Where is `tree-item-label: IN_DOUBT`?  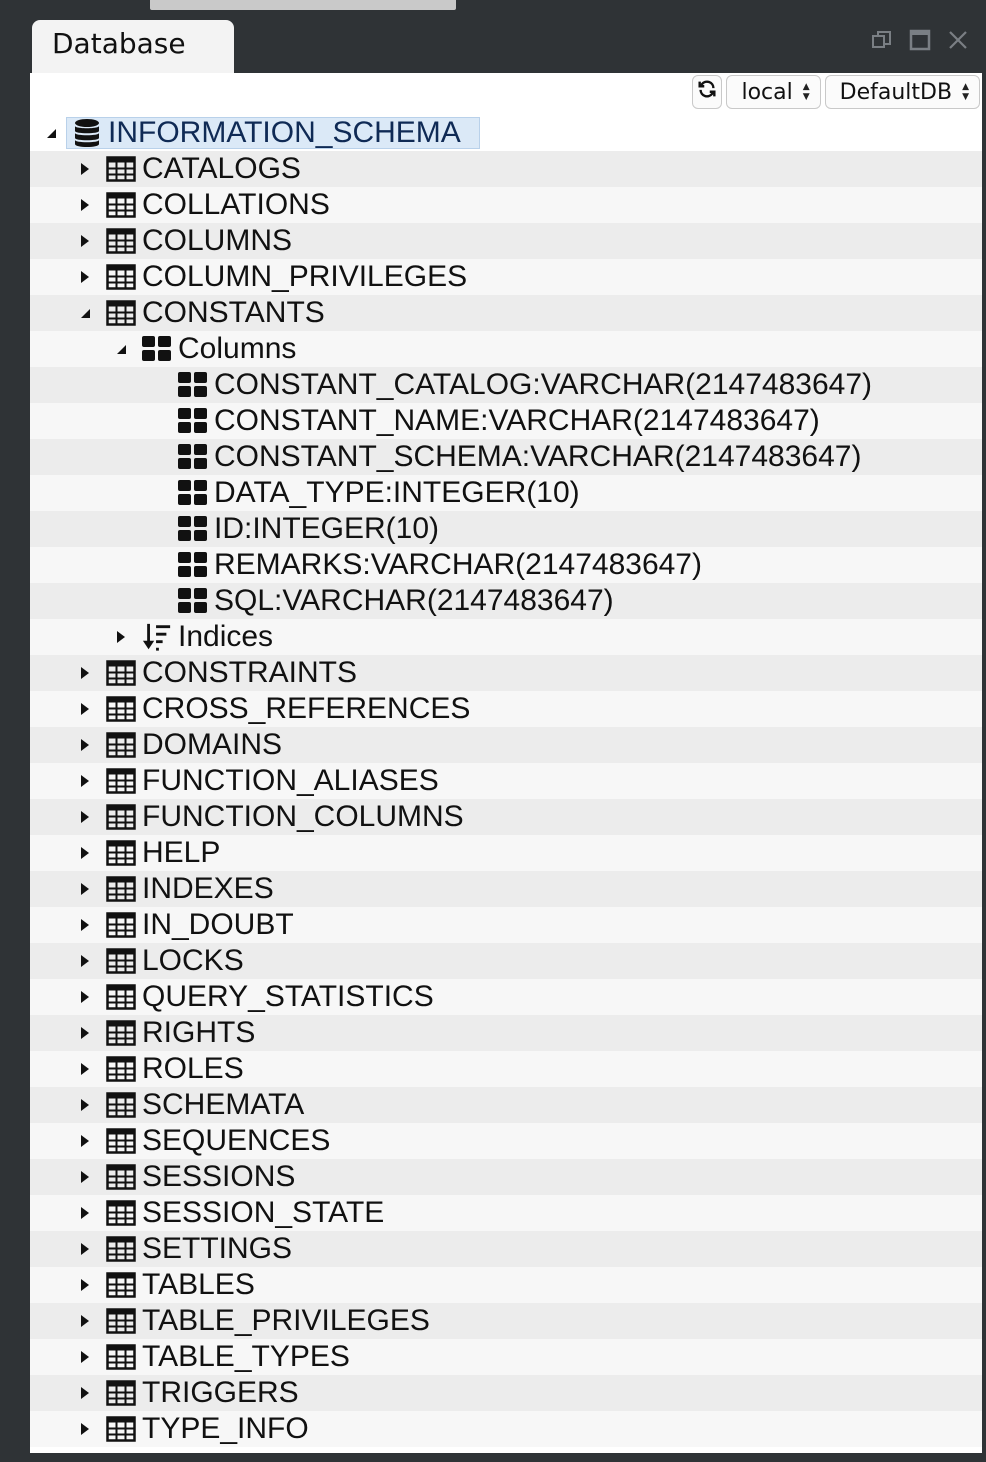
tree-item-label: IN_DOUBT is located at coordinates (218, 924).